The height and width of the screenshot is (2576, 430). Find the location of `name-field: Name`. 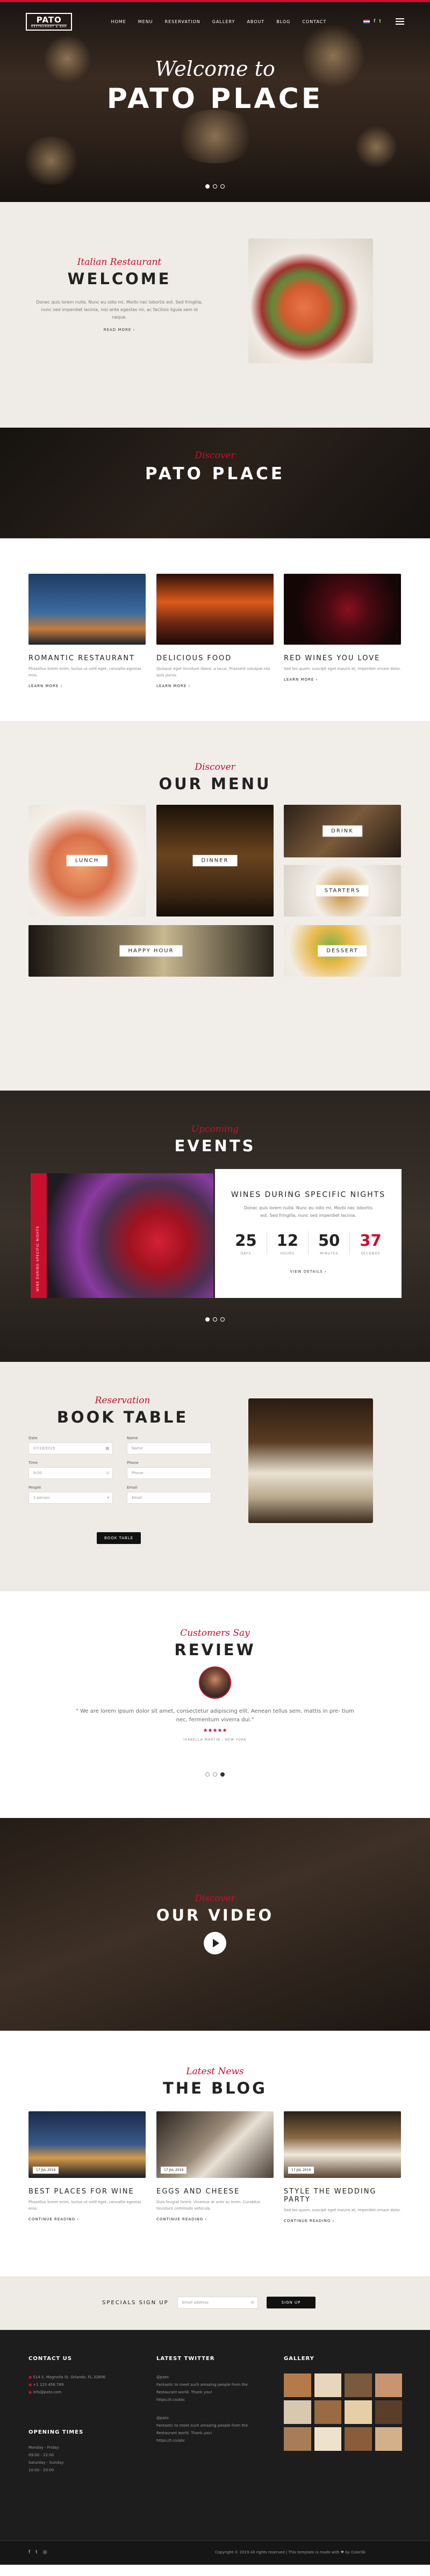

name-field: Name is located at coordinates (169, 1448).